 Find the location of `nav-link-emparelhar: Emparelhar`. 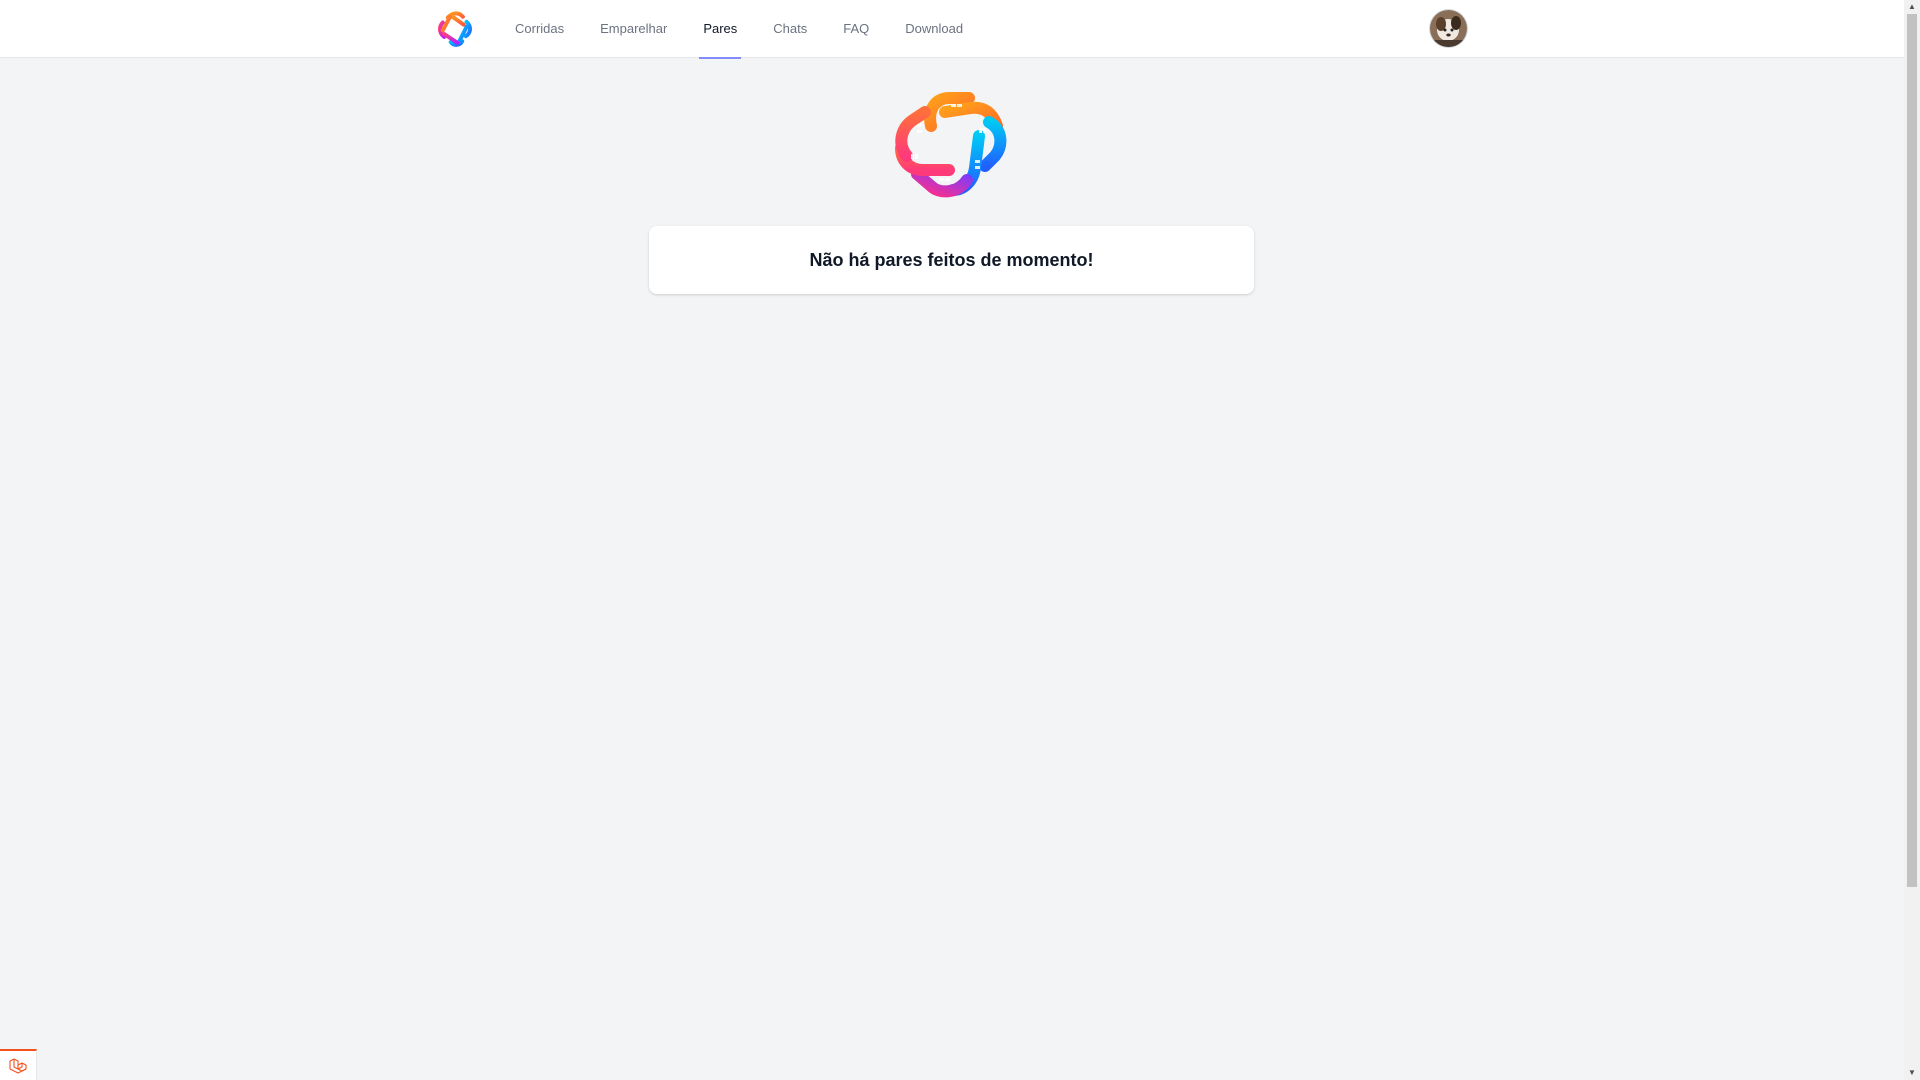

nav-link-emparelhar: Emparelhar is located at coordinates (633, 29).